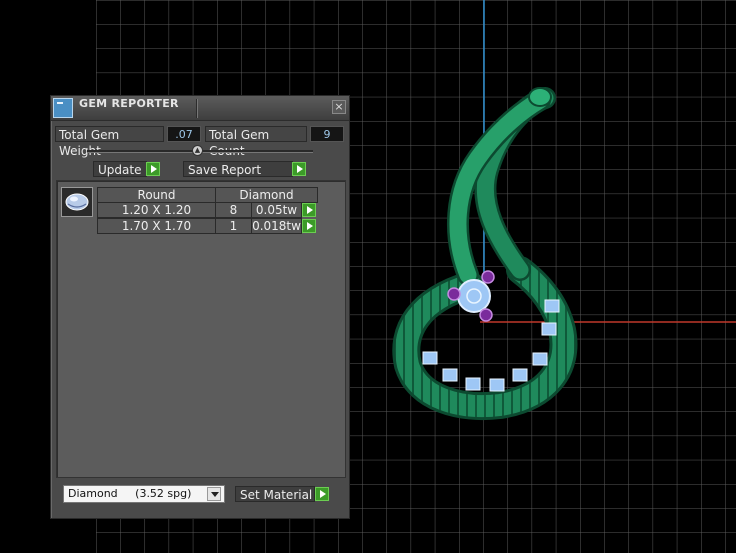  Describe the element at coordinates (197, 150) in the screenshot. I see `slider-handle: ▲` at that location.